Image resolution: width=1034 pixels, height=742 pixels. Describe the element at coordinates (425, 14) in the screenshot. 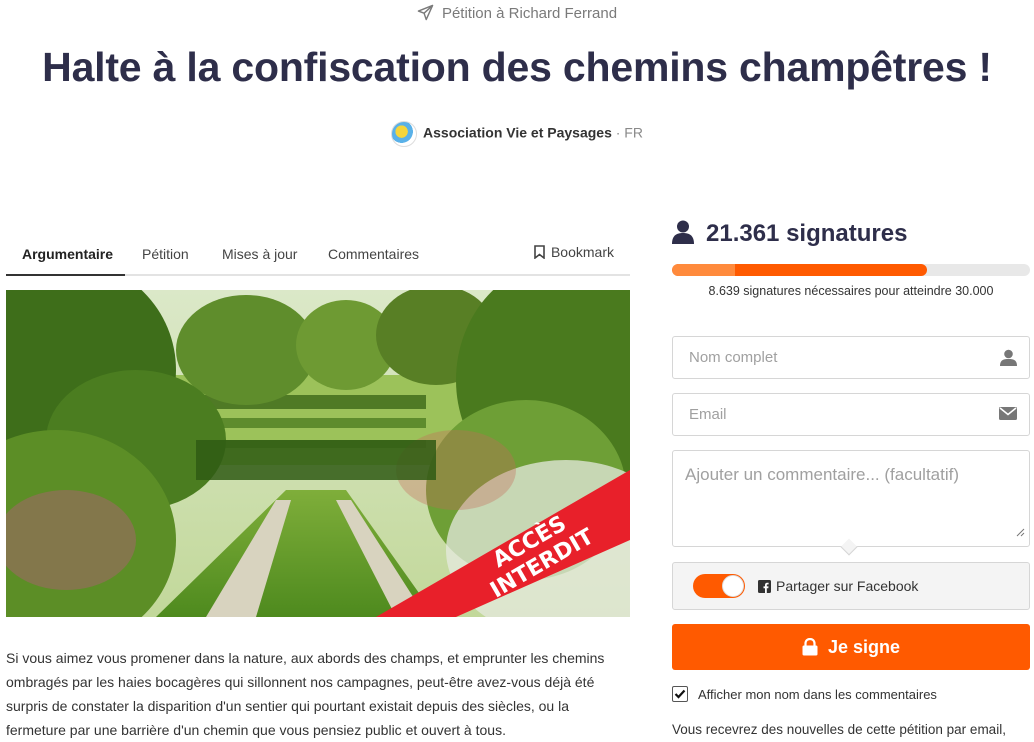

I see `paper-plane-icon` at that location.